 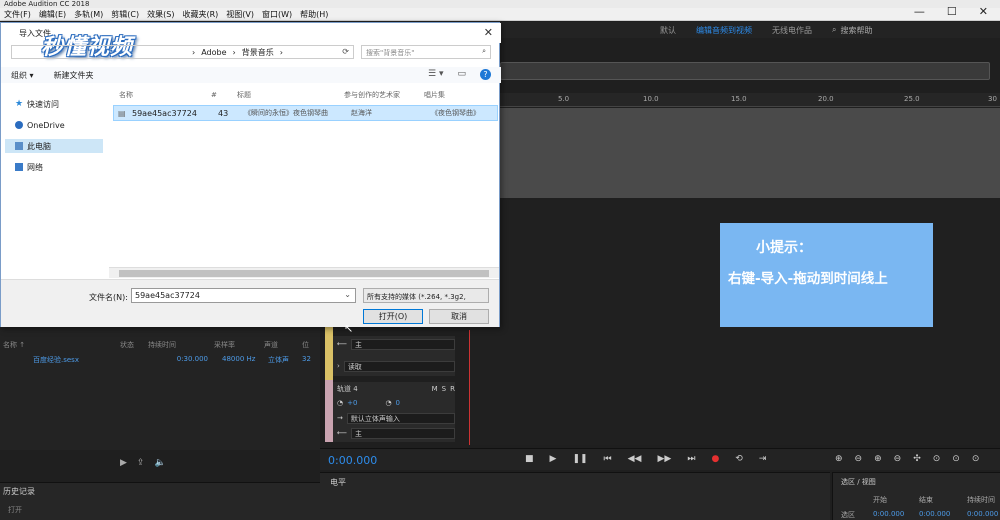 What do you see at coordinates (426, 52) in the screenshot?
I see `search-input: 搜索"背景音乐" ⌕` at bounding box center [426, 52].